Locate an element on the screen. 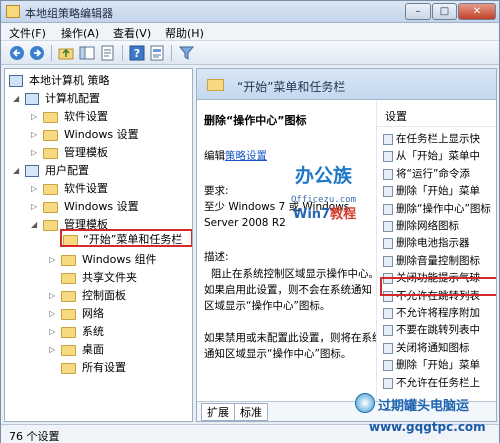 The width and height of the screenshot is (500, 443). site-watermark-logo: 过期罐头电脑运 www.gqgtpc.com is located at coordinates (425, 414).